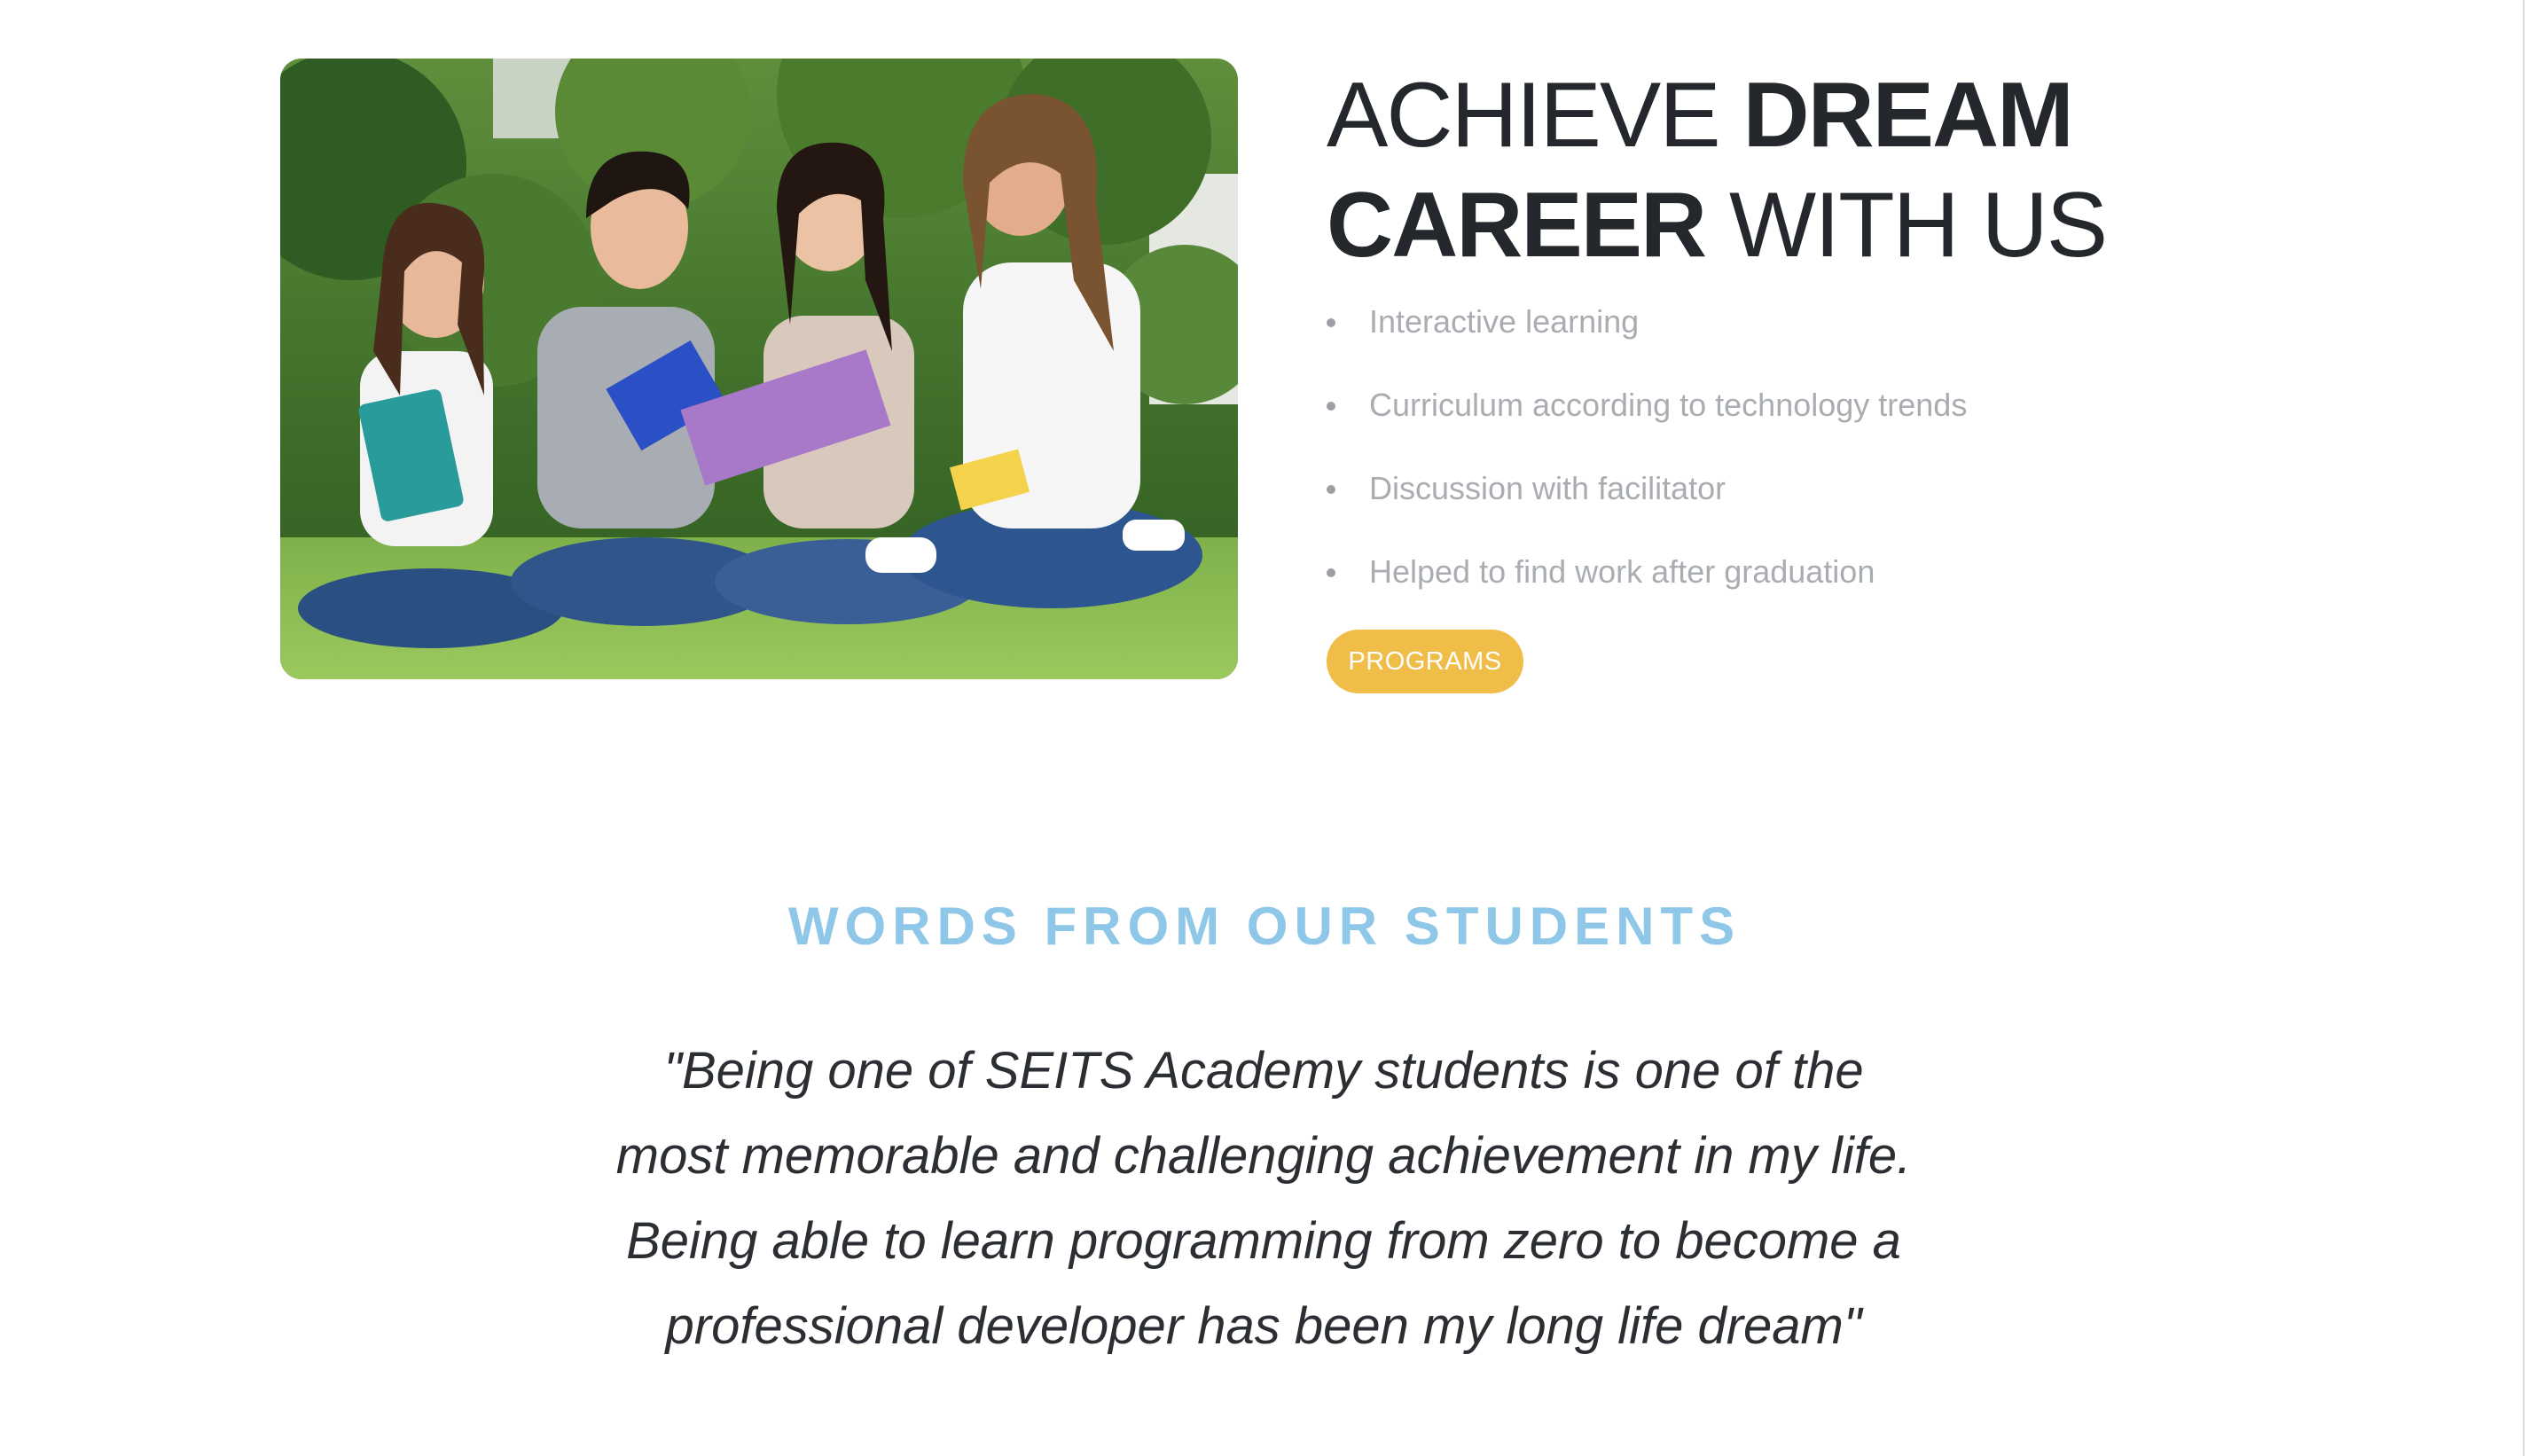 The image size is (2529, 1456). I want to click on feature-item: Helped to find work after graduation, so click(1647, 584).